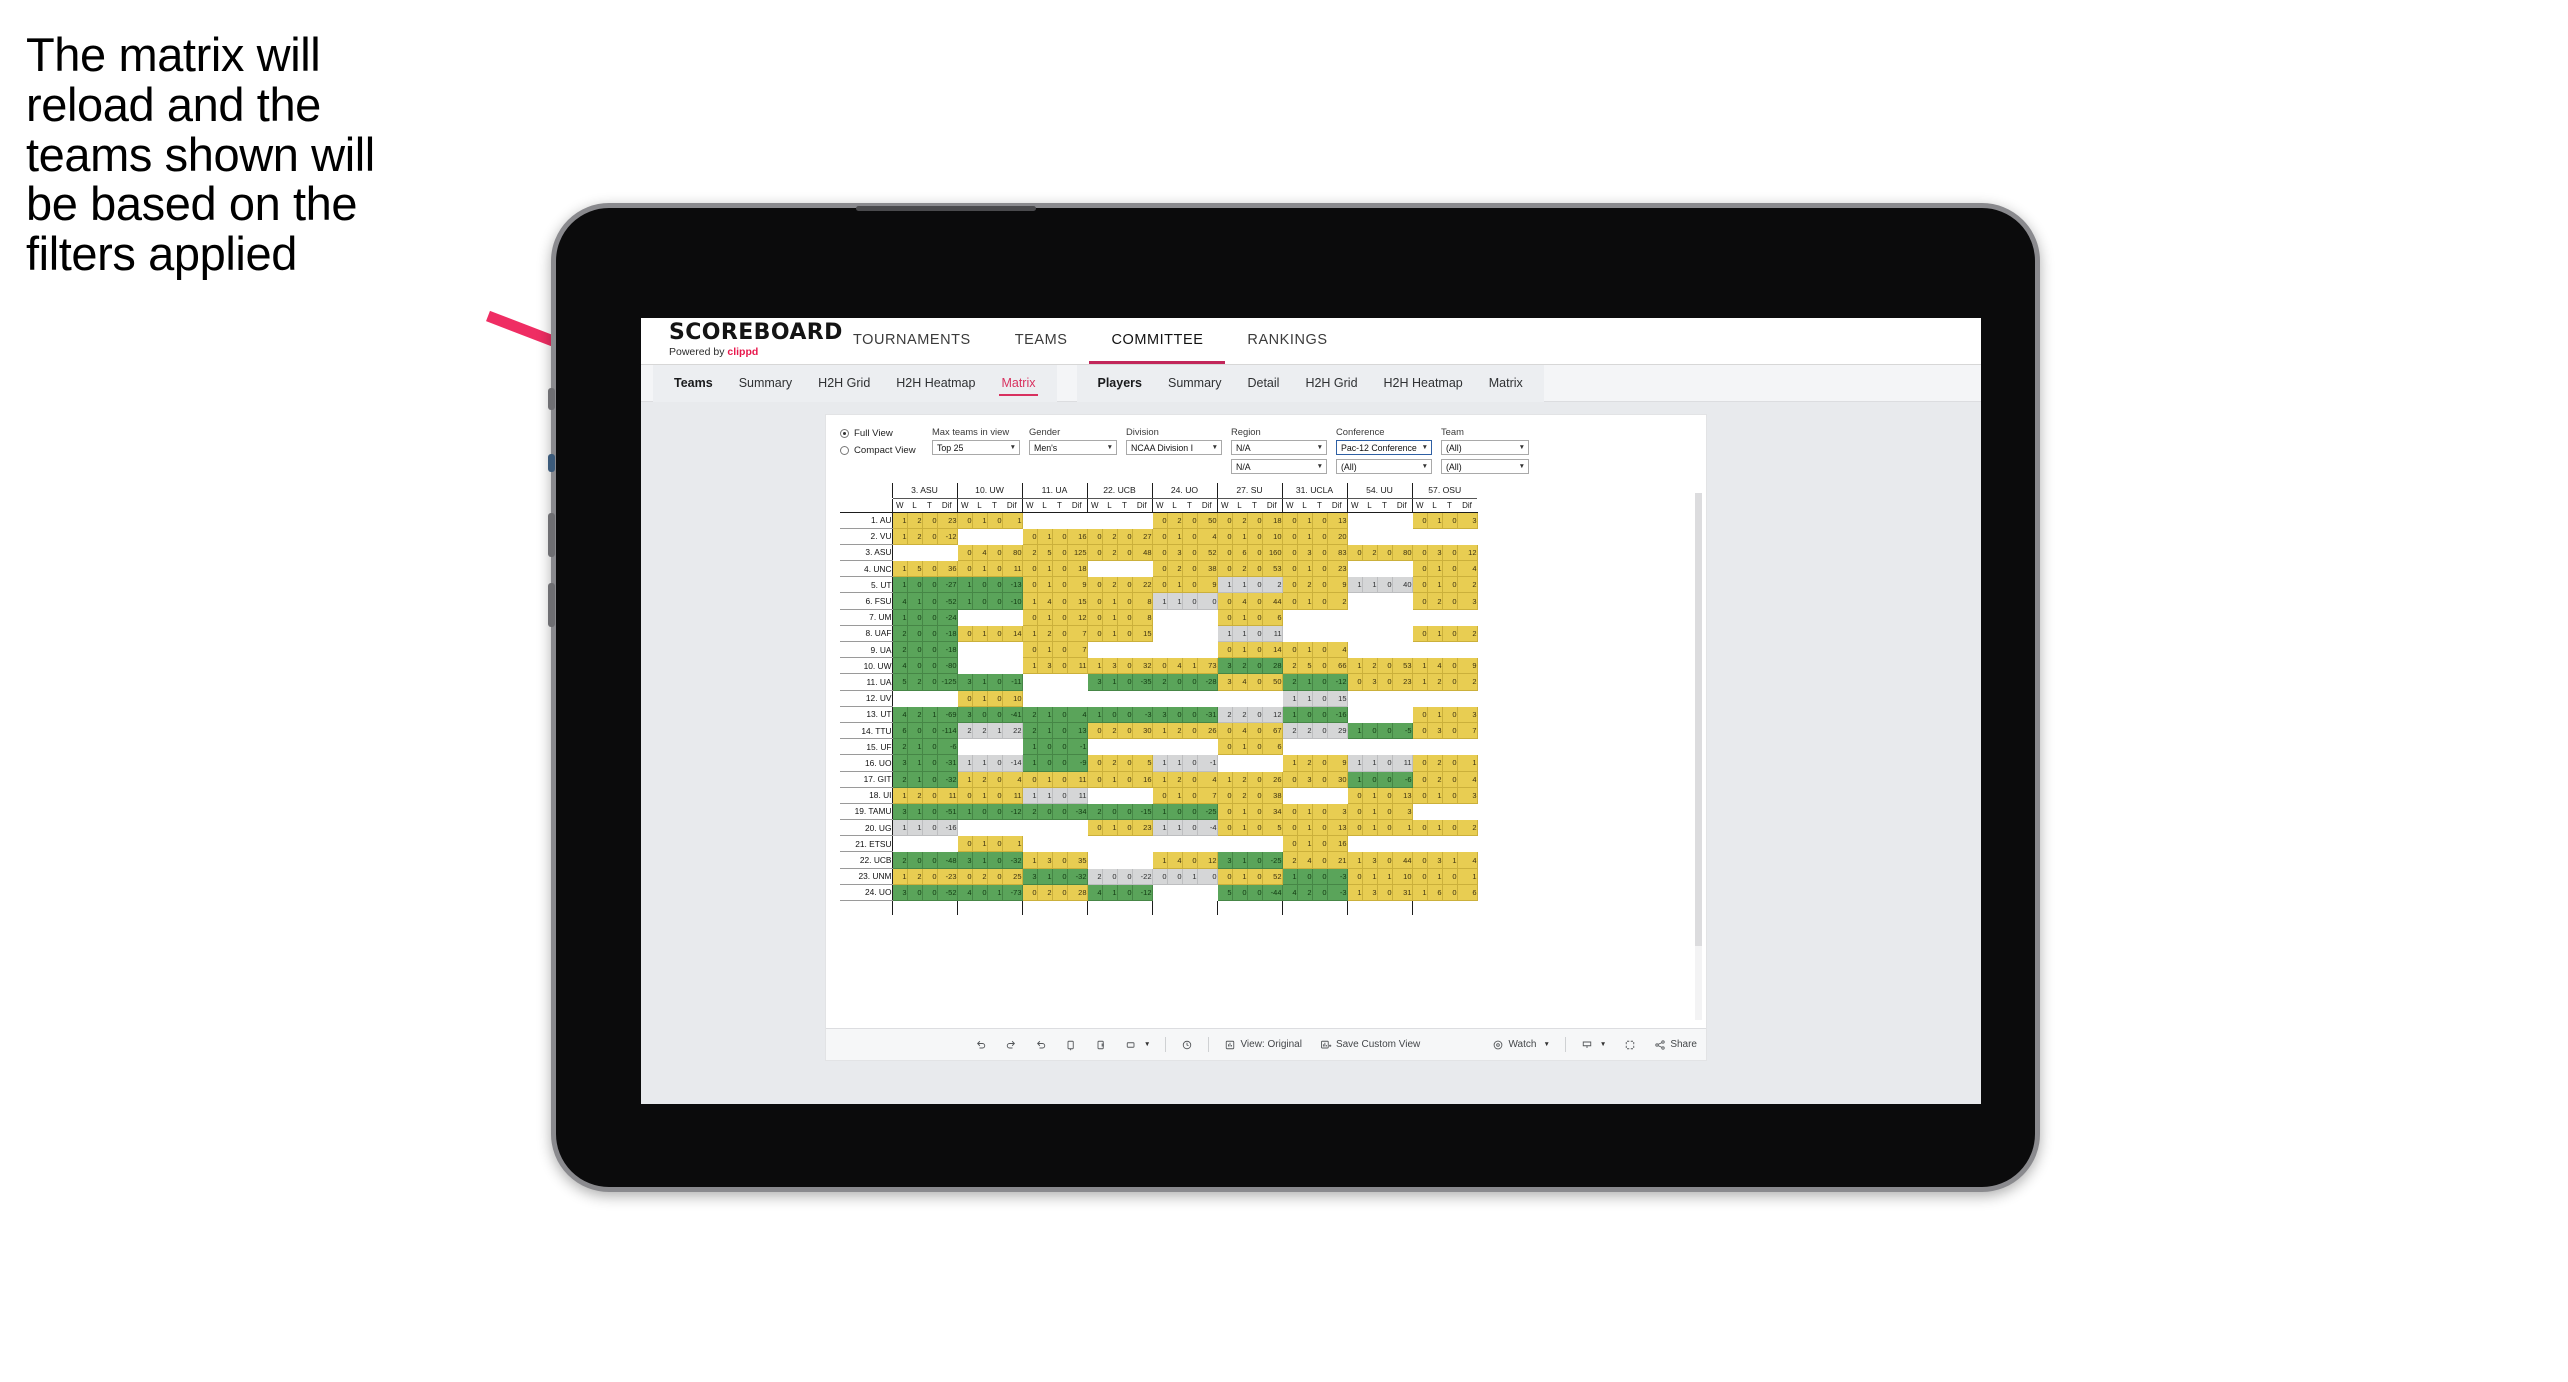 Image resolution: width=2568 pixels, height=1382 pixels. I want to click on matrix-cell: 83, so click(1337, 552).